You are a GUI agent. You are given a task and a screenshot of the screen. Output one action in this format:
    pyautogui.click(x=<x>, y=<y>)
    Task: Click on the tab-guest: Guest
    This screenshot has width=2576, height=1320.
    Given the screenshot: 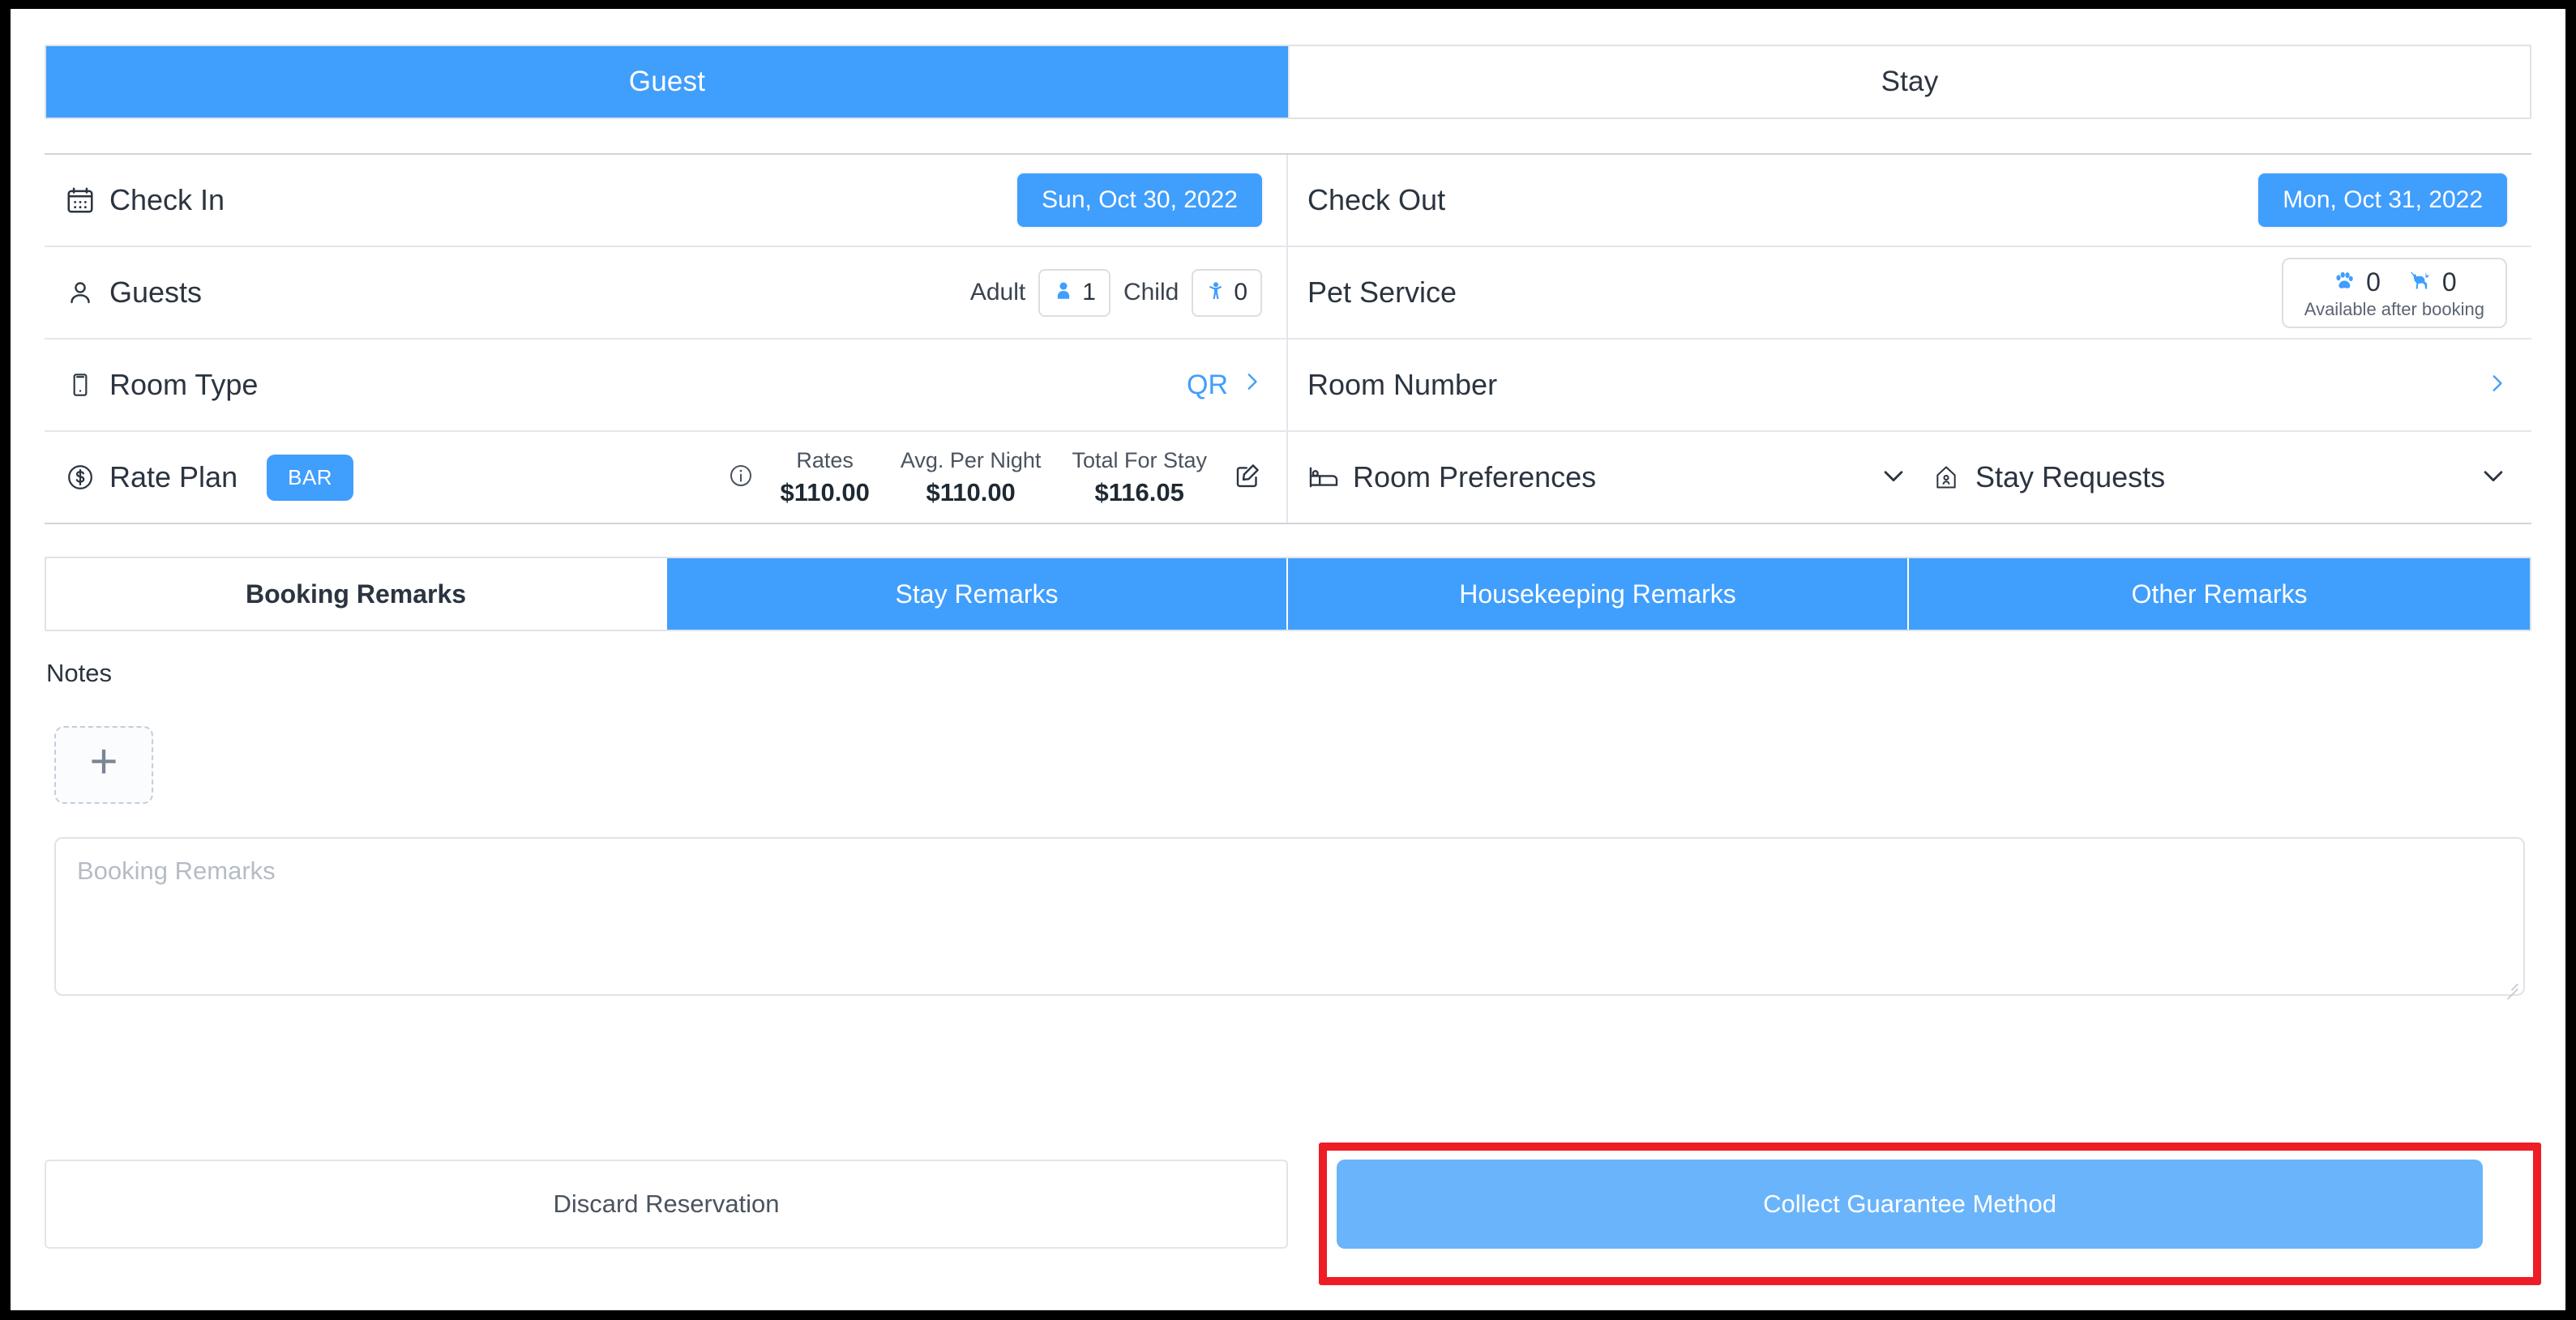 What is the action you would take?
    pyautogui.click(x=667, y=81)
    